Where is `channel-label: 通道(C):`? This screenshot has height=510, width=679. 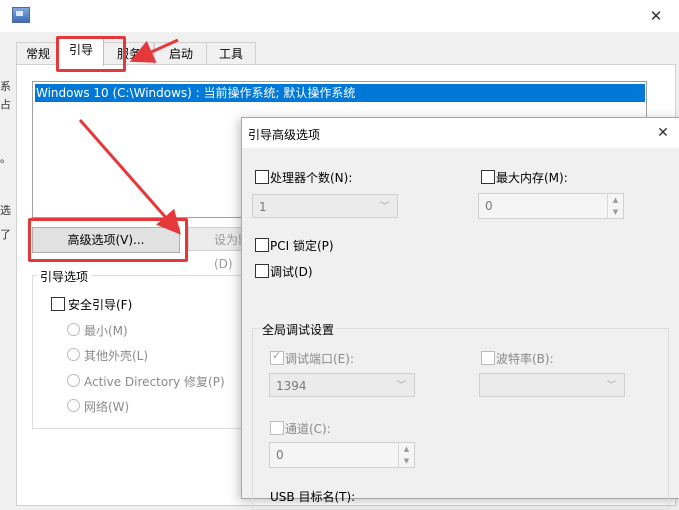
channel-label: 通道(C): is located at coordinates (308, 429).